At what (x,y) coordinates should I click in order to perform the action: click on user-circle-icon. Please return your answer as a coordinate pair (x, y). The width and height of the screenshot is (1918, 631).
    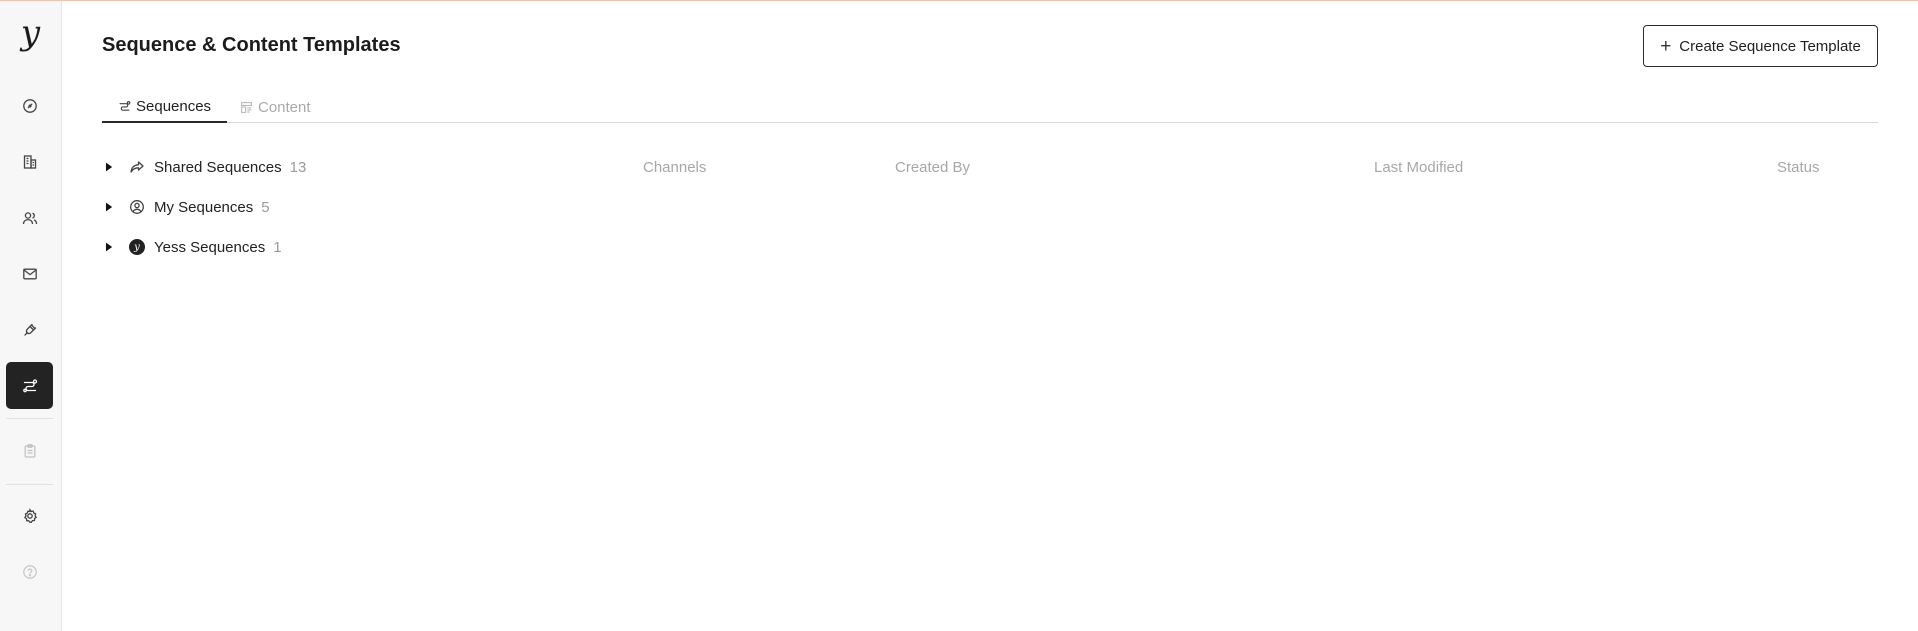
    Looking at the image, I should click on (137, 207).